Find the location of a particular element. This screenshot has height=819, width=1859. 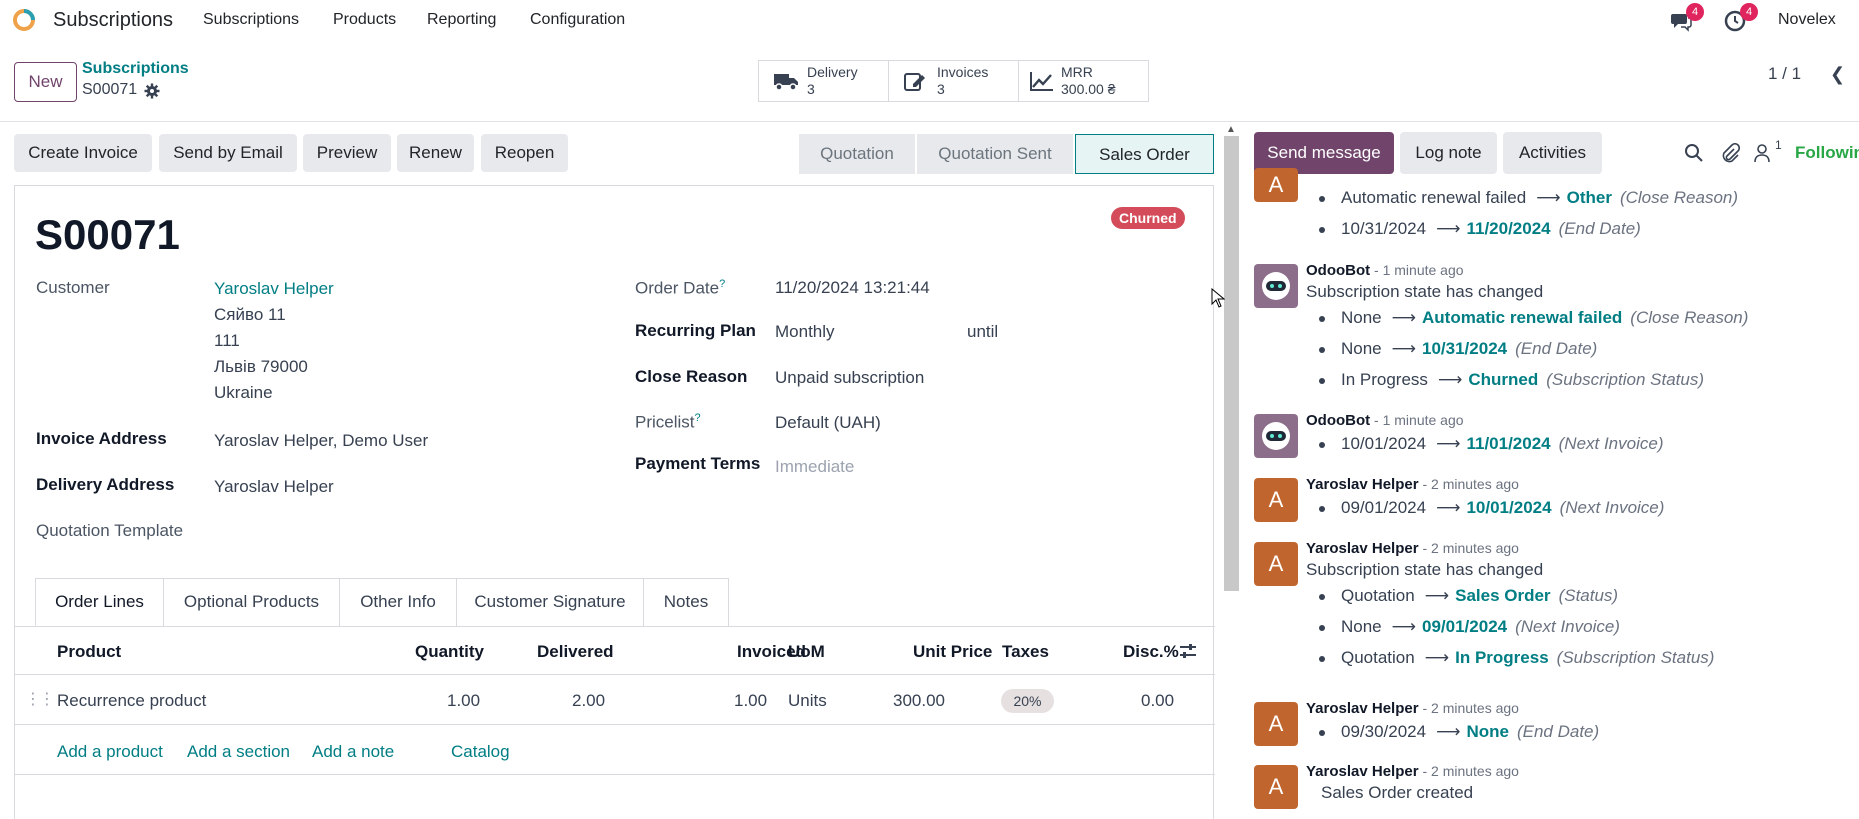

add-product-link: Add a product is located at coordinates (110, 752).